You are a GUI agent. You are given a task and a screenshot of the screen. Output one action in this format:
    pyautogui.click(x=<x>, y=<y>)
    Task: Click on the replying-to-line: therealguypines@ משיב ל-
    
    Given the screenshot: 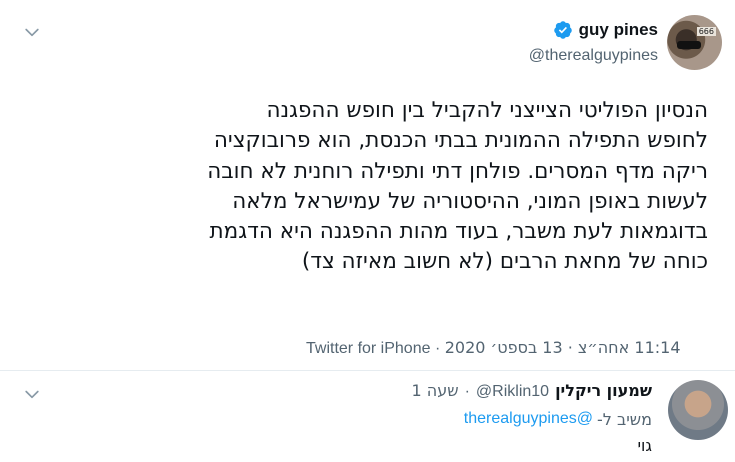 What is the action you would take?
    pyautogui.click(x=558, y=419)
    